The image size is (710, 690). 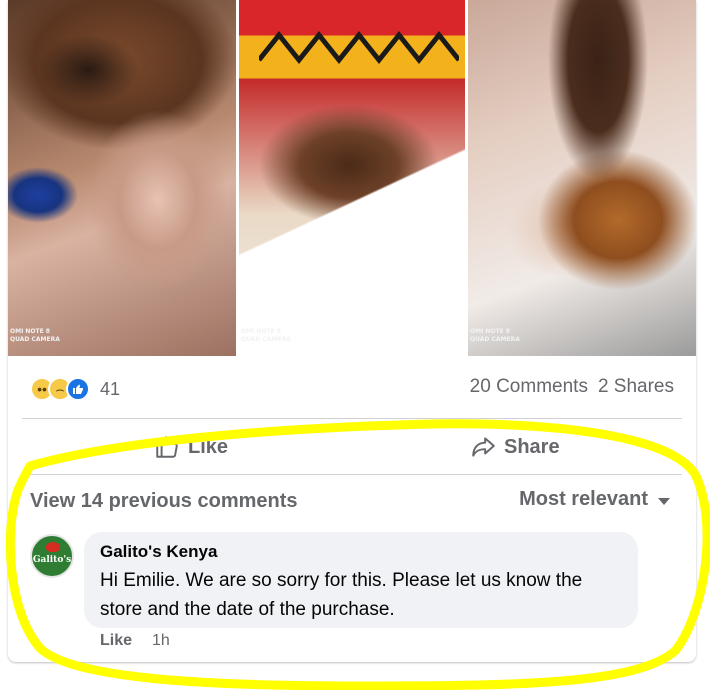 I want to click on reaction-summary: •• ⌢ 41, so click(x=75, y=389).